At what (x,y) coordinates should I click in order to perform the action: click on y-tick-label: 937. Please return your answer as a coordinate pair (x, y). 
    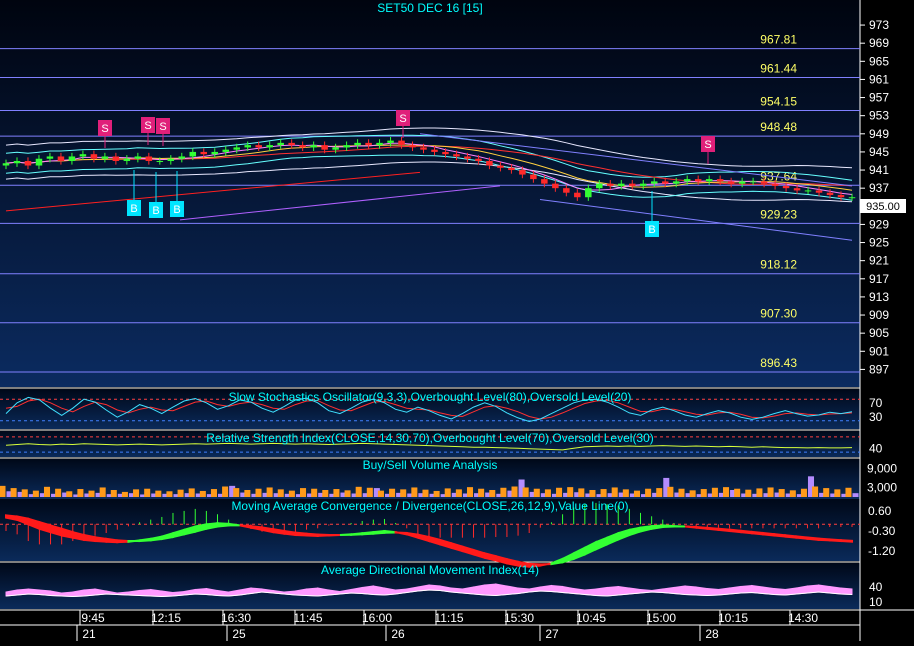
    Looking at the image, I should click on (879, 188).